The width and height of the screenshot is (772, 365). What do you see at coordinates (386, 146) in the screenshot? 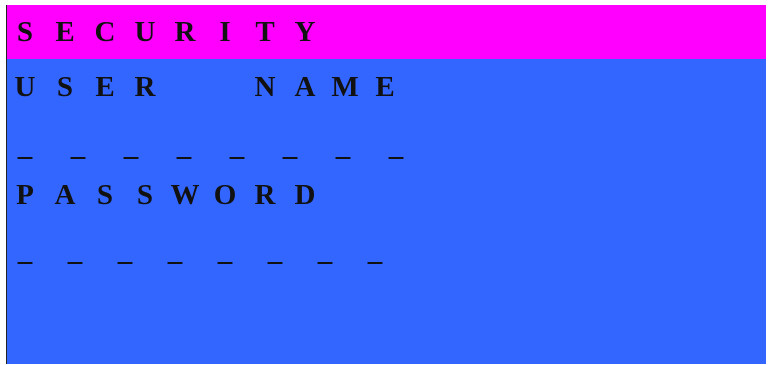
I see `user-name-field: _ _ _ _ _ _ _ _` at bounding box center [386, 146].